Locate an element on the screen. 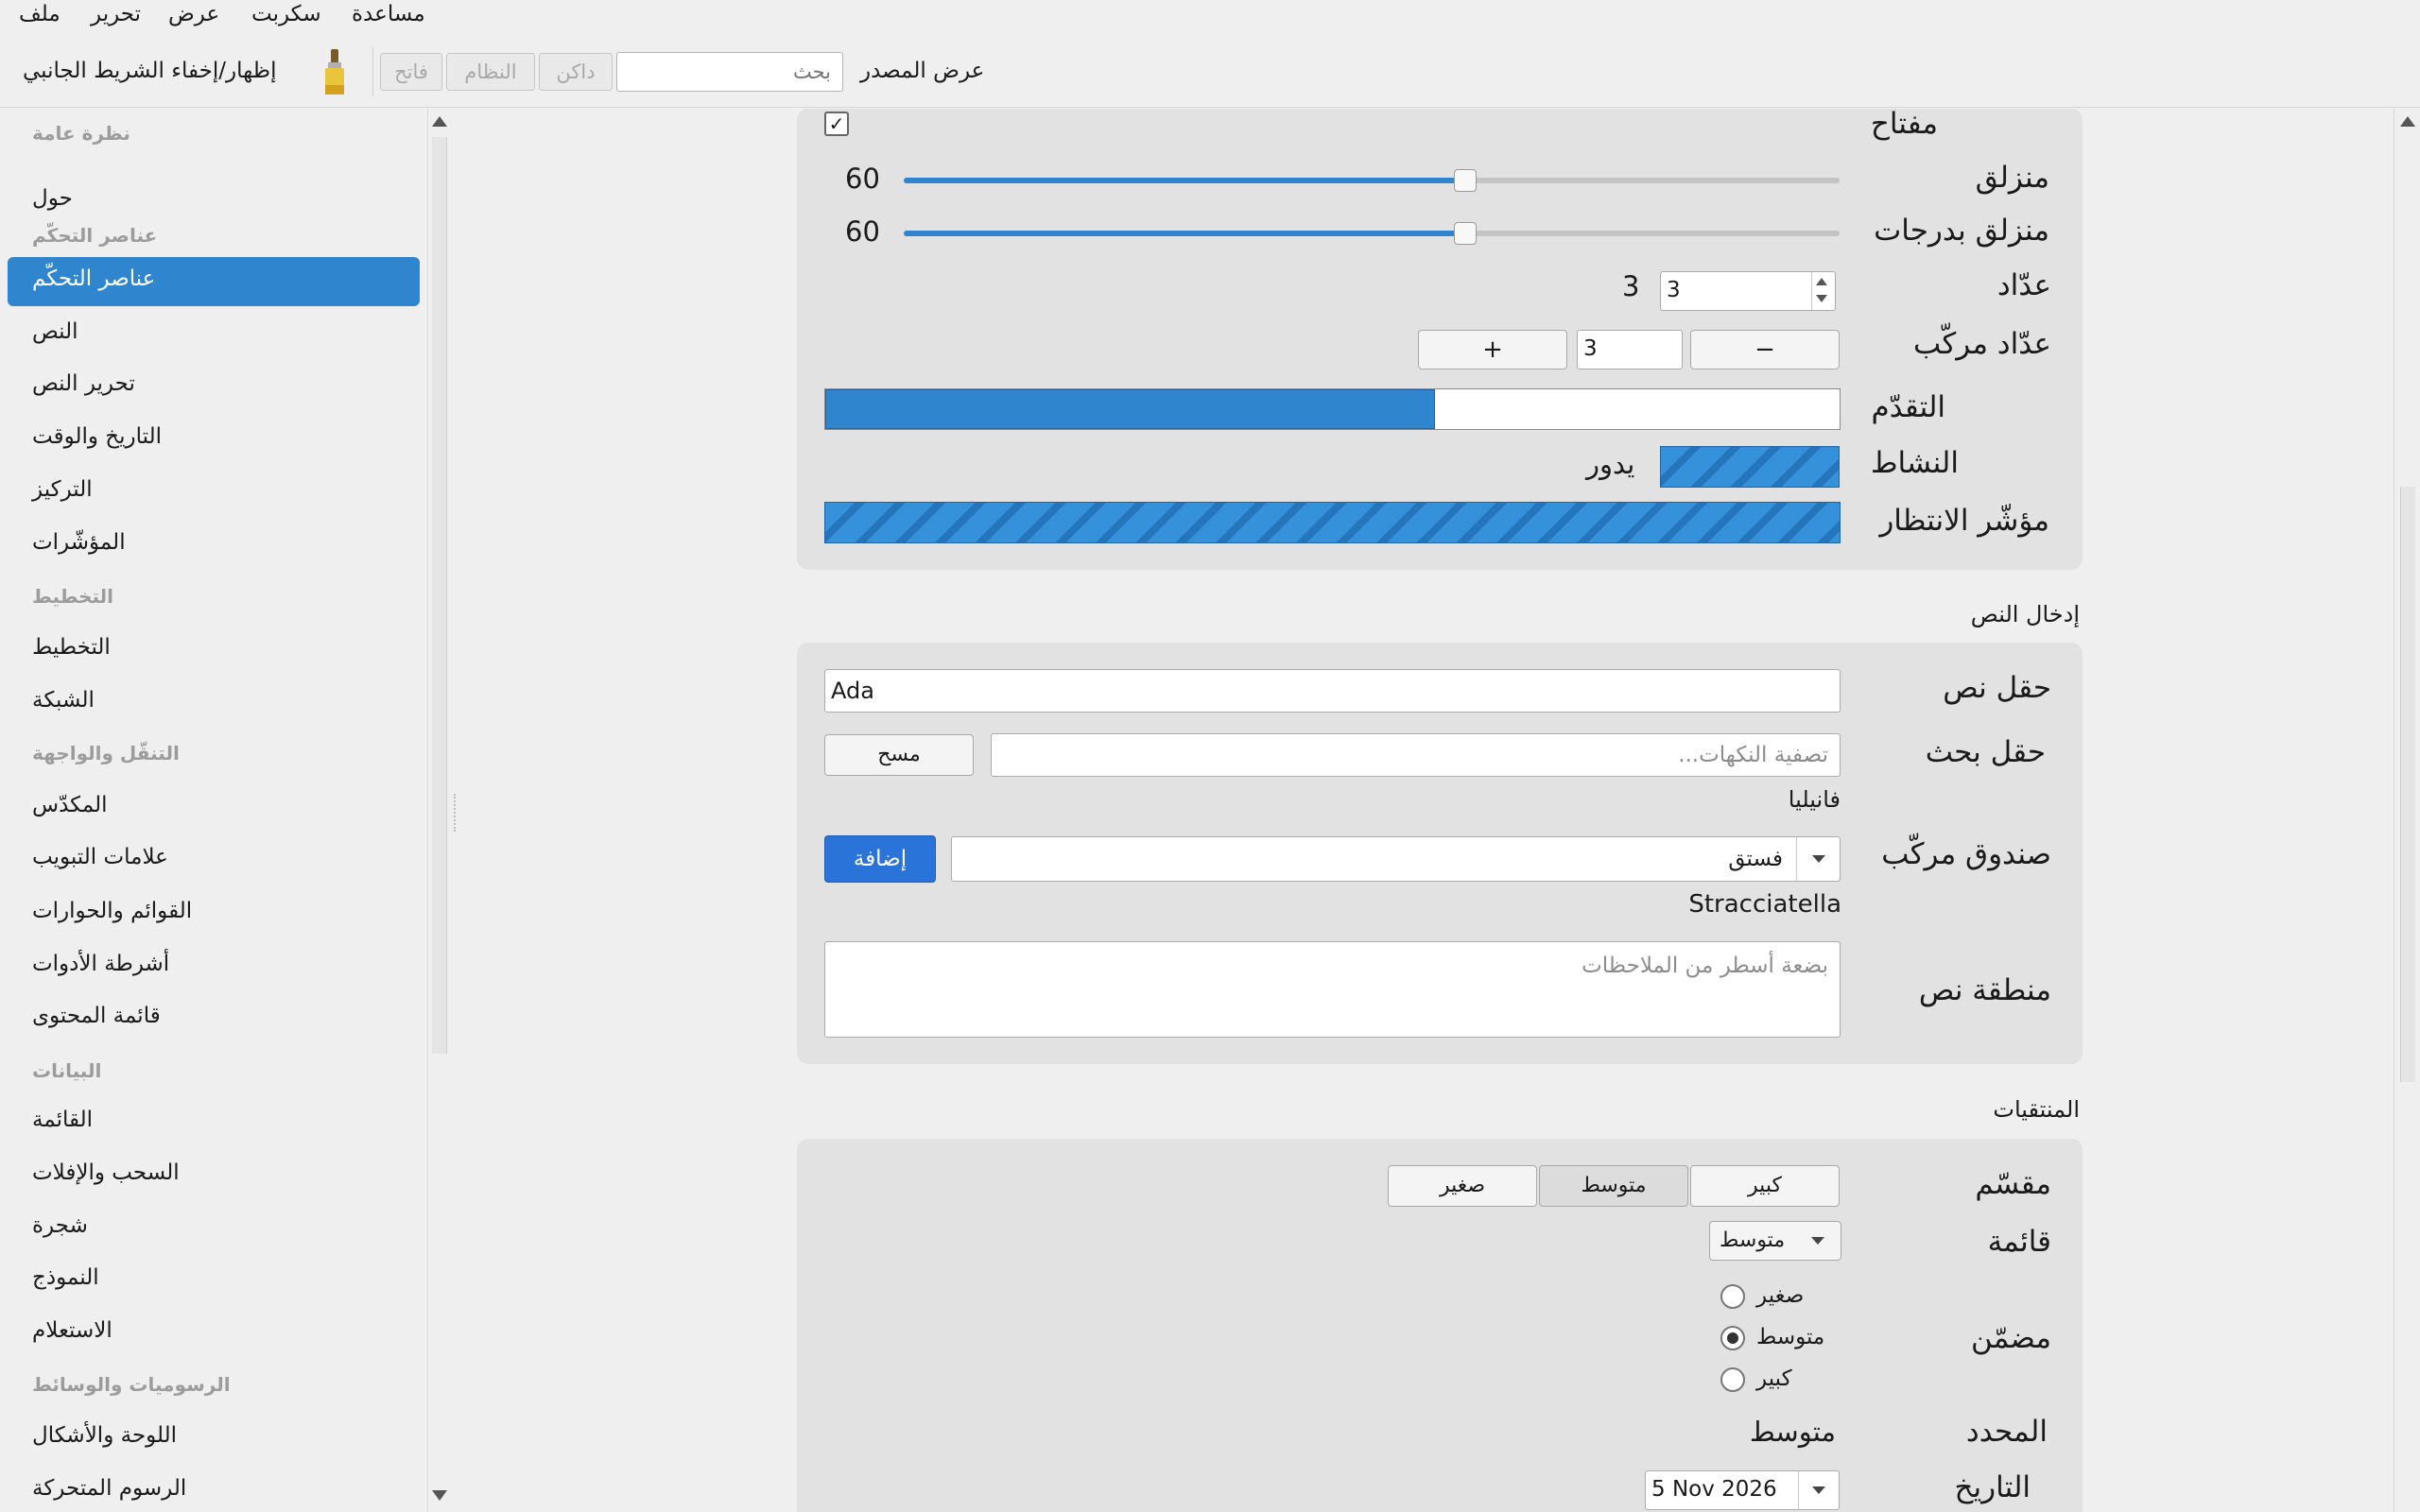 Image resolution: width=2420 pixels, height=1512 pixels. sidebar-section-header: الرسوميات والوسائط is located at coordinates (214, 1386).